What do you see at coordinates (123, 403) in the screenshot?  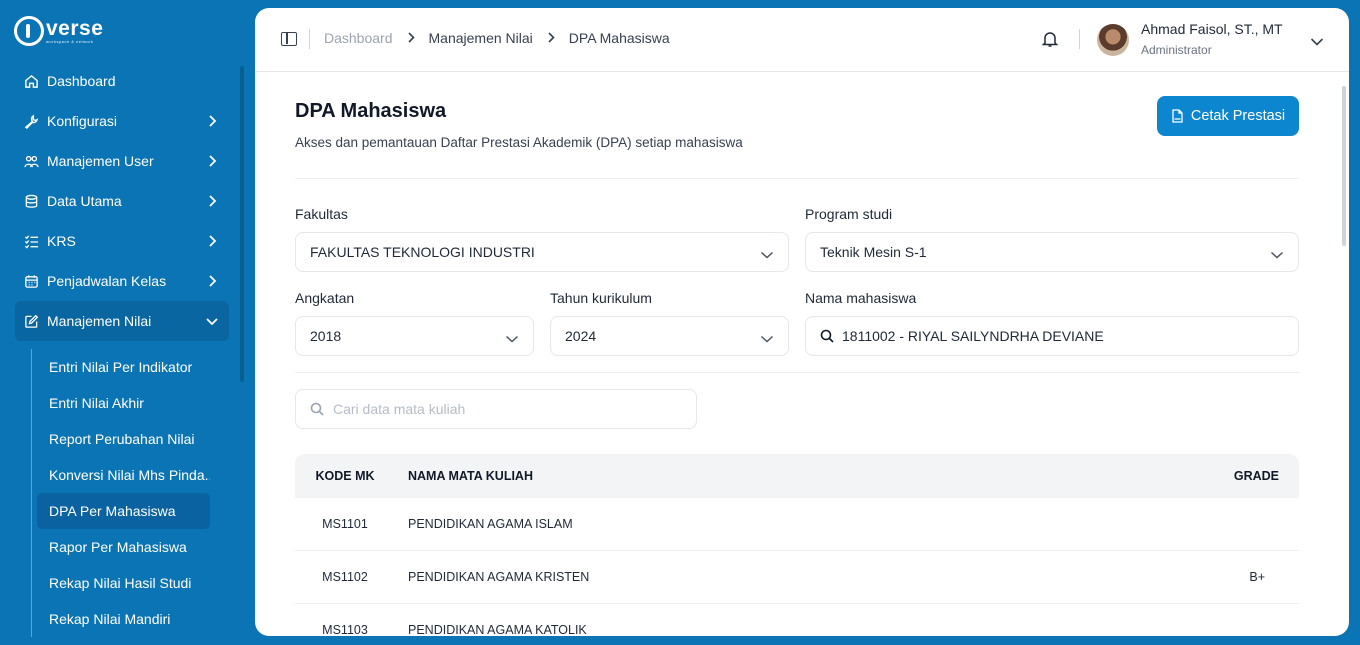 I see `sidebar-subitem-entri-nilai-akhir: Entri Nilai Akhir` at bounding box center [123, 403].